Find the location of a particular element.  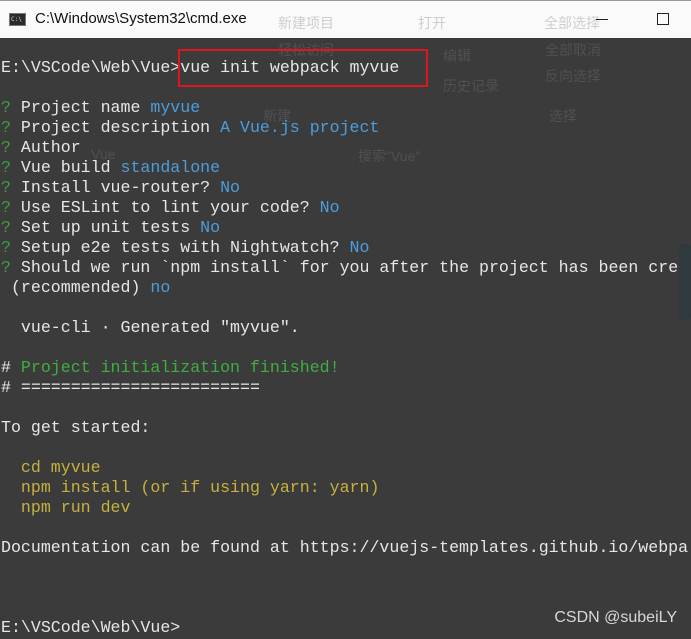

ghost-text: 全部选择 is located at coordinates (572, 23).